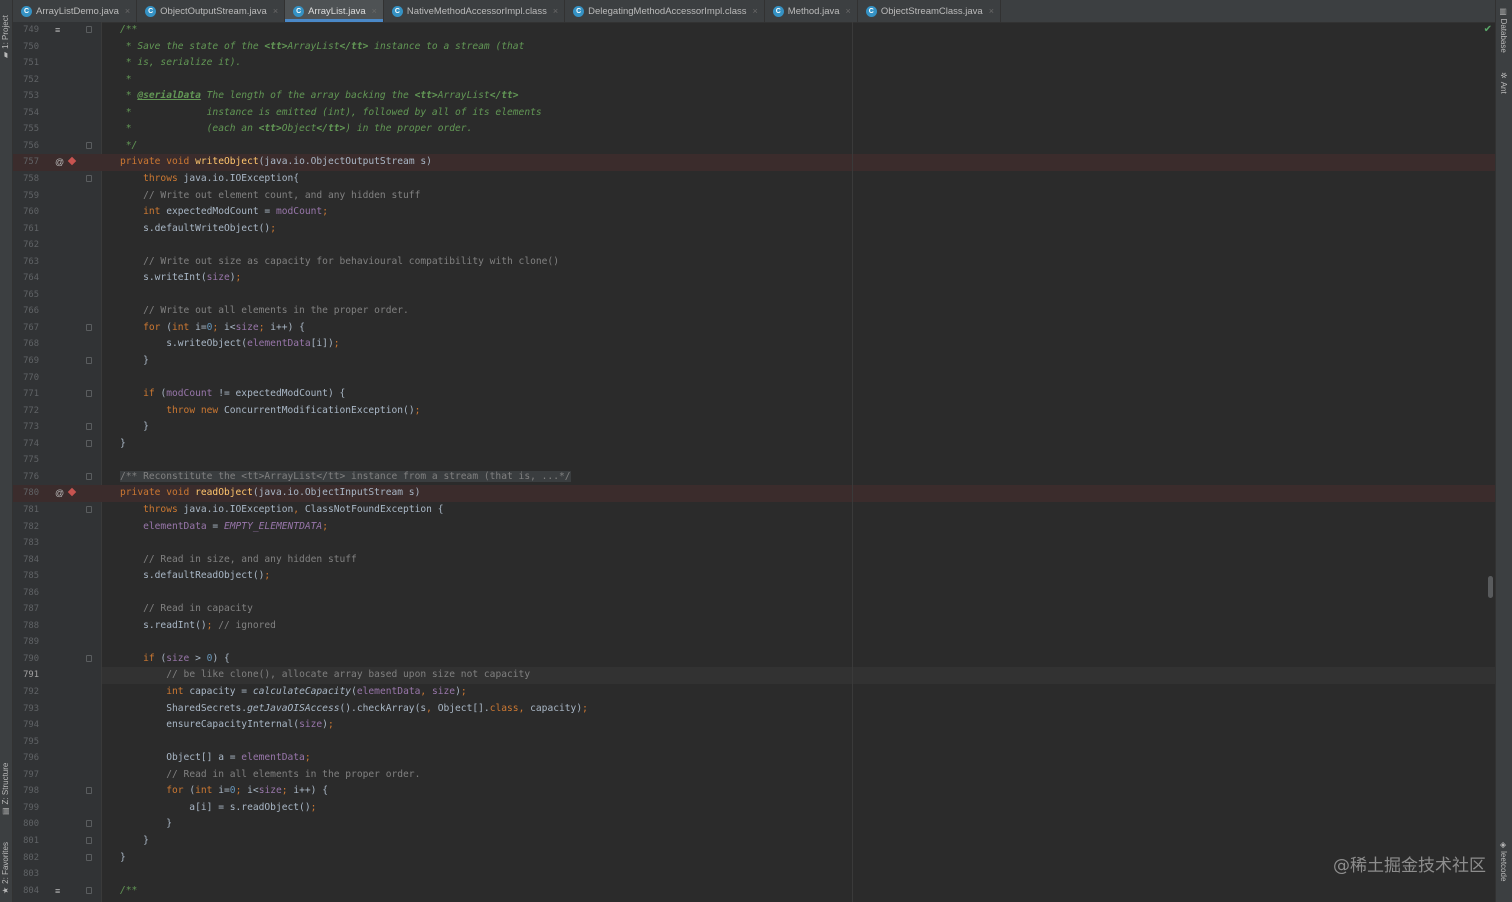 This screenshot has height=902, width=1512. Describe the element at coordinates (1488, 29) in the screenshot. I see `inspection-ok-icon: ✔` at that location.